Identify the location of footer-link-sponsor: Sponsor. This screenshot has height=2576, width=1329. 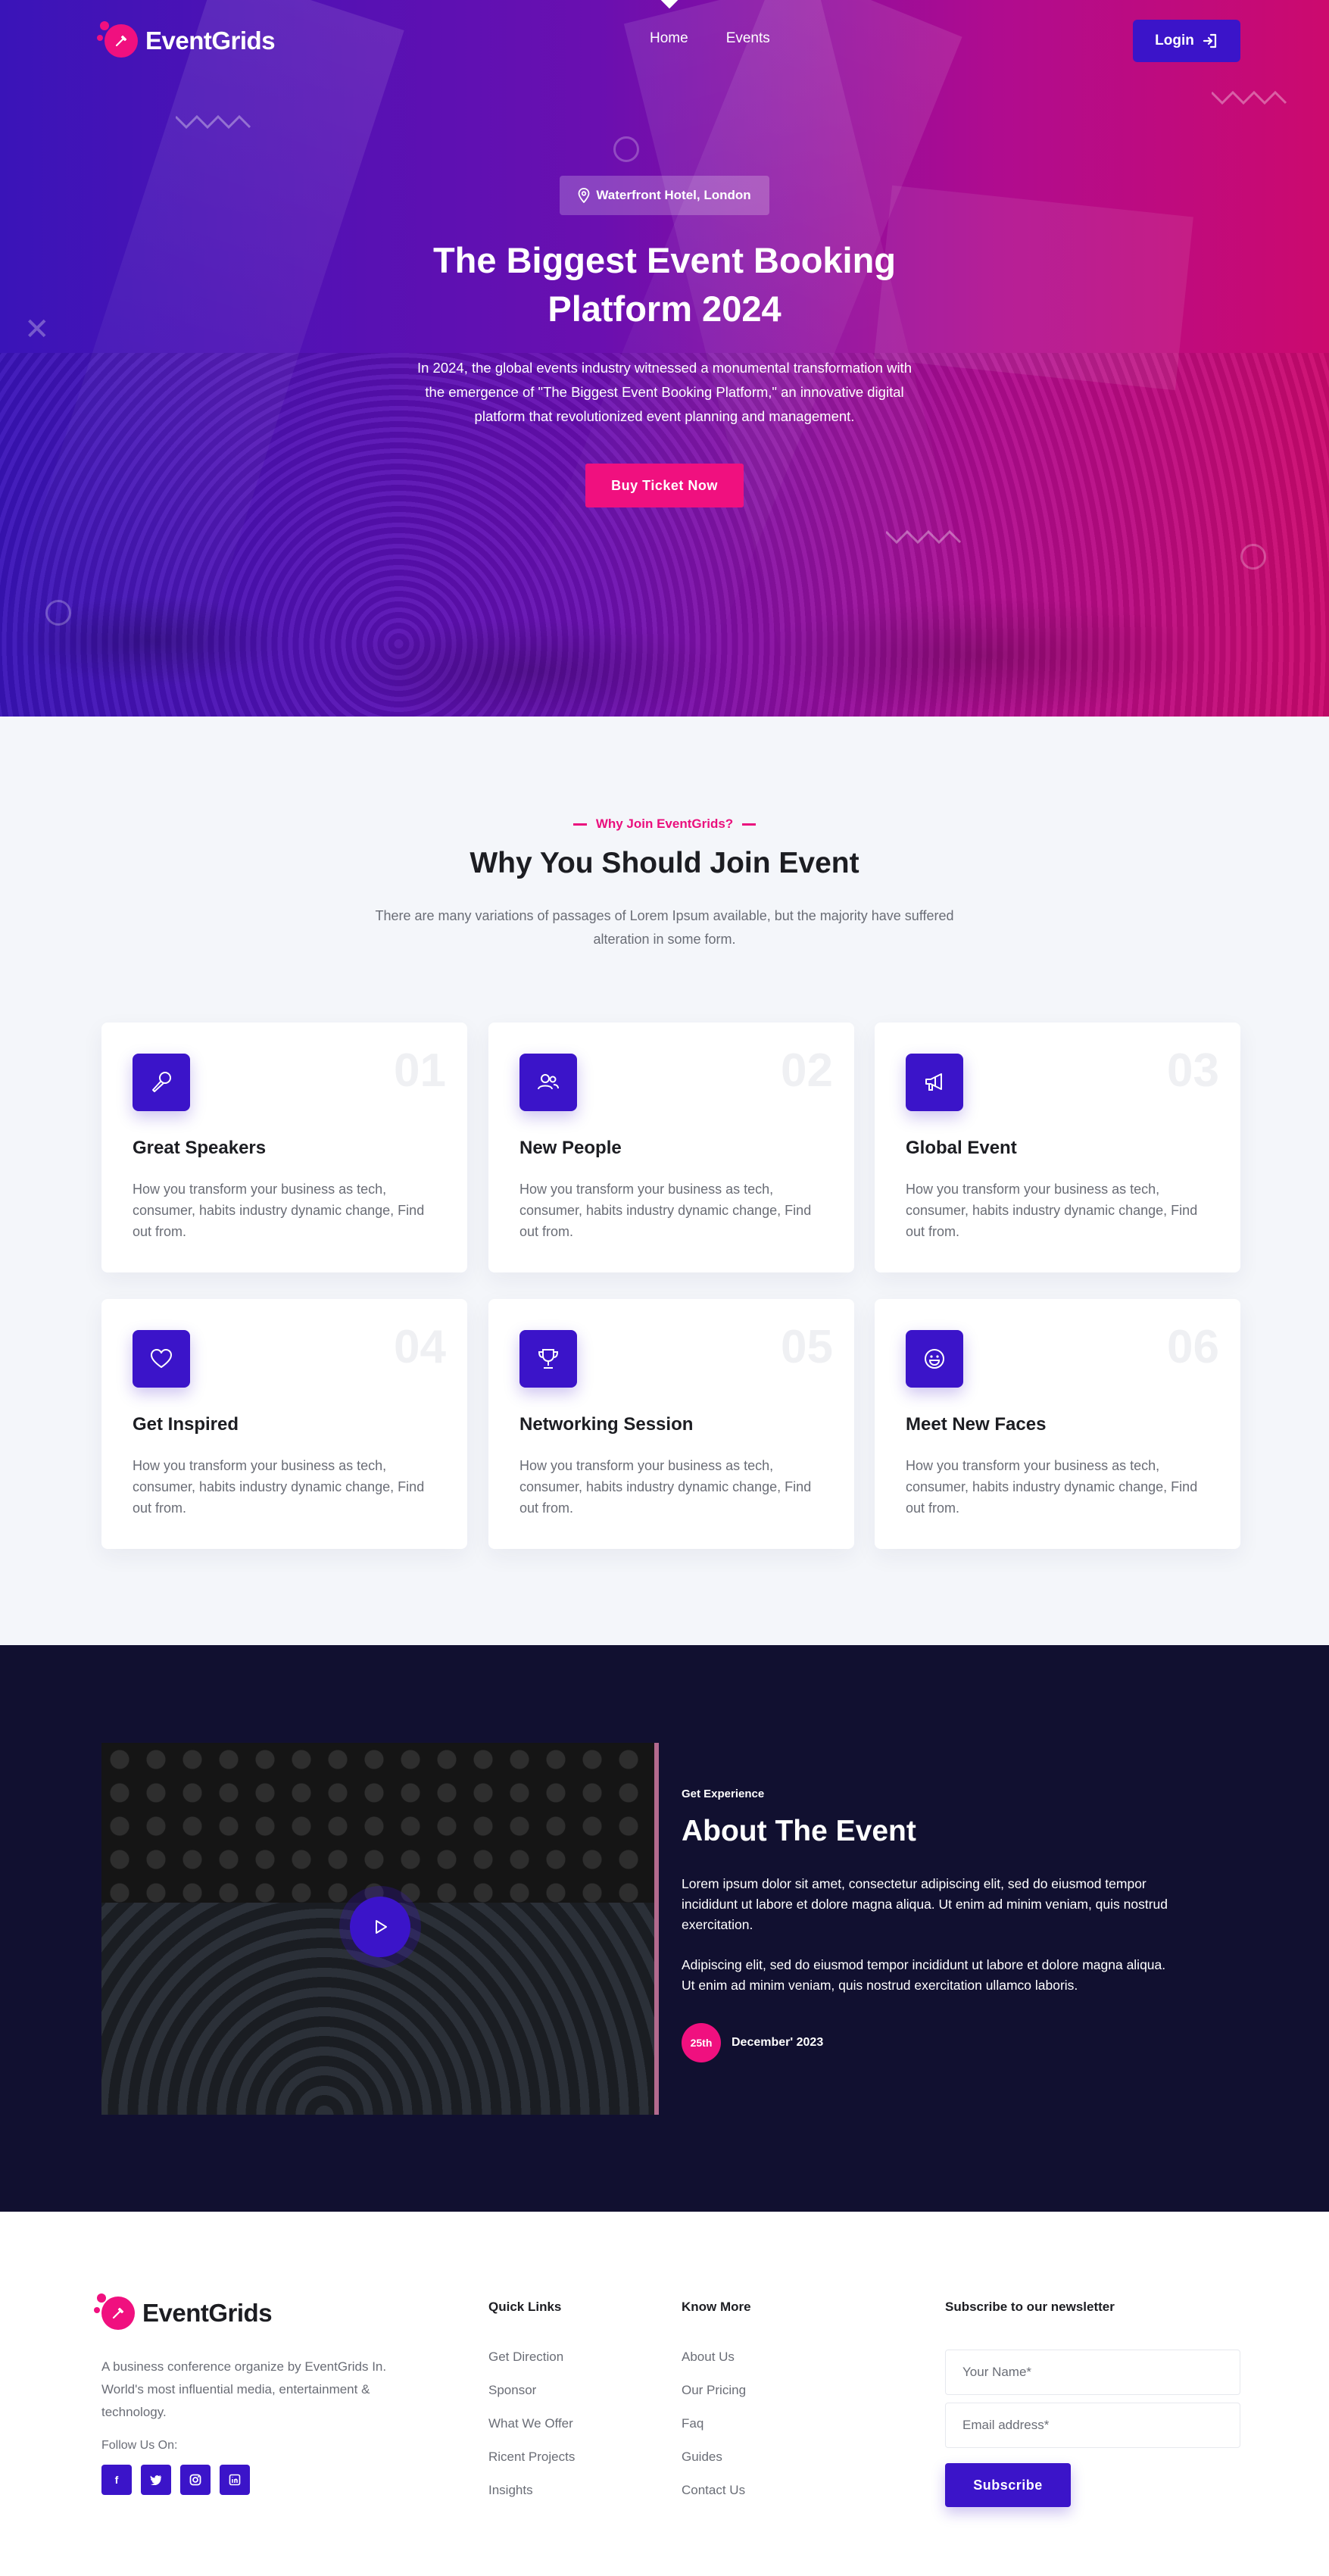
(512, 2391).